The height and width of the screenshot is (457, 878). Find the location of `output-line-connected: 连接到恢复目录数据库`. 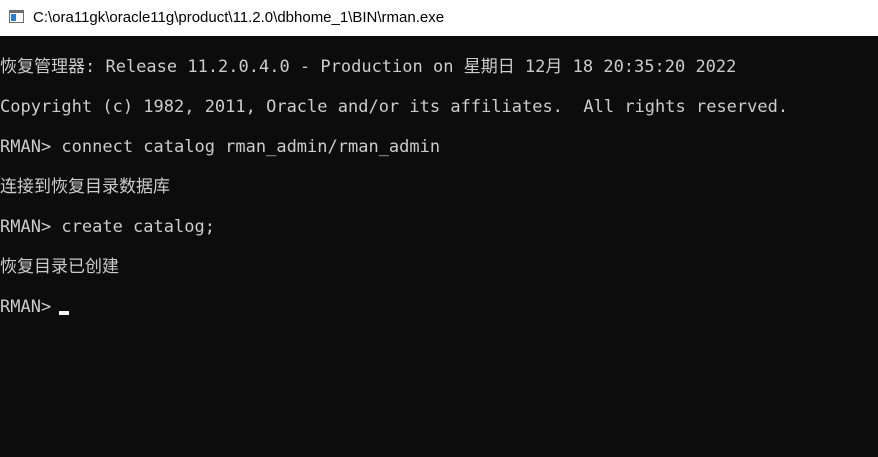

output-line-connected: 连接到恢复目录数据库 is located at coordinates (85, 187).